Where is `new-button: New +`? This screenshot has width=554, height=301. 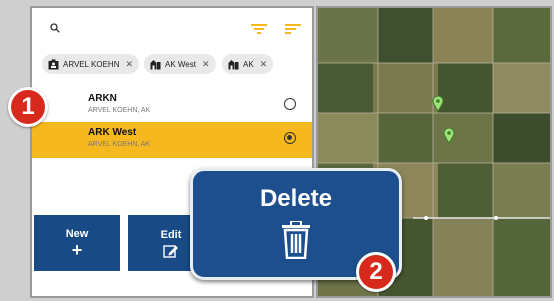
new-button: New + is located at coordinates (77, 243).